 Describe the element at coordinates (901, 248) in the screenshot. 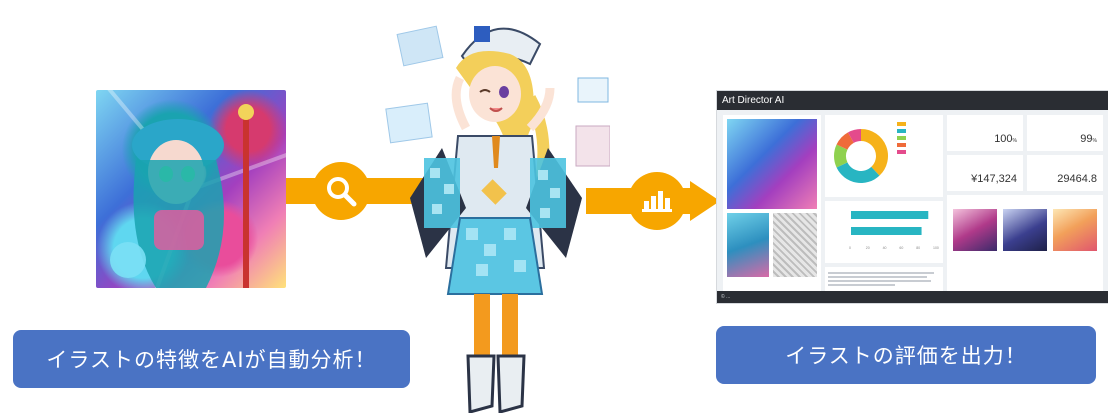

I see `bar-tick-label: 60` at that location.